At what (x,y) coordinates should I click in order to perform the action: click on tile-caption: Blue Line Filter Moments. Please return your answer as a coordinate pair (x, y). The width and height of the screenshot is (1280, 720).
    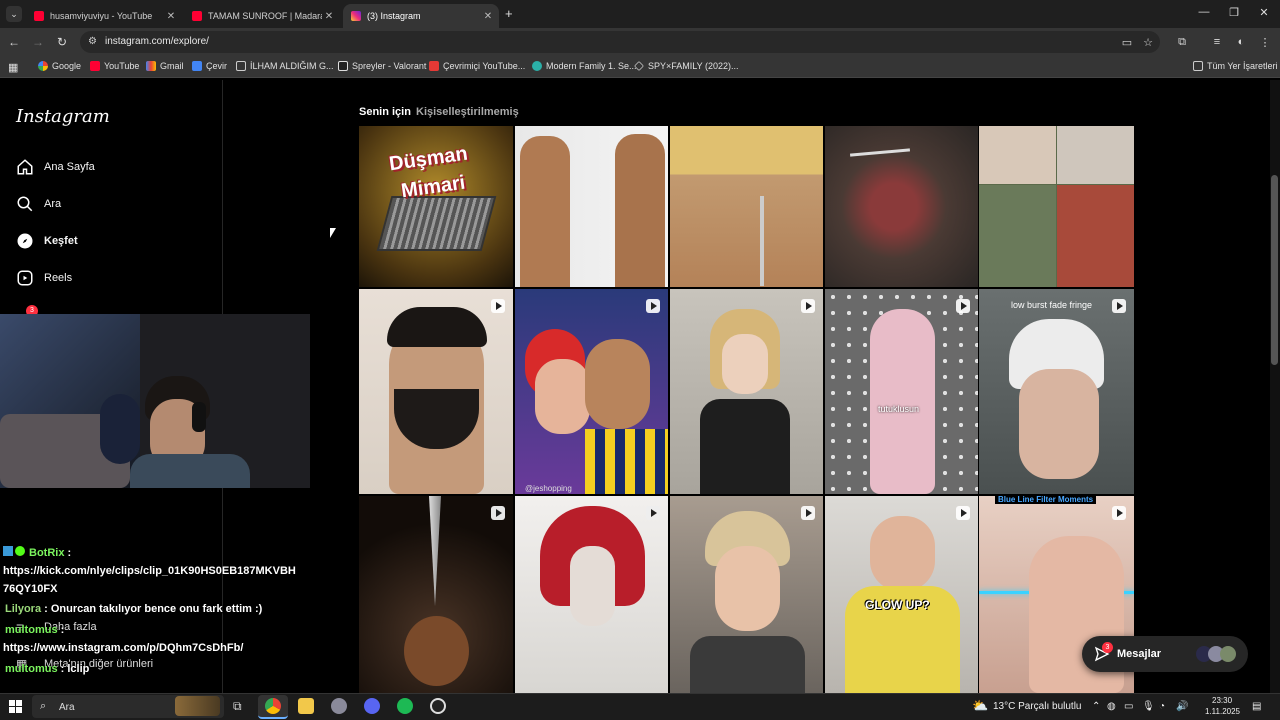
    Looking at the image, I should click on (1046, 500).